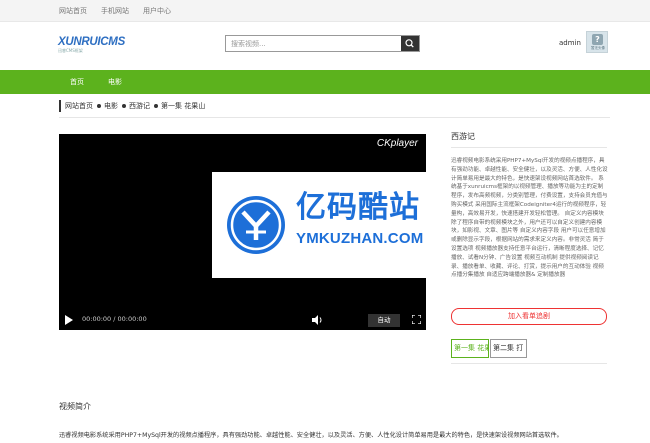 This screenshot has height=443, width=650. Describe the element at coordinates (114, 319) in the screenshot. I see `player-time: 00:00:00 / 00:00:00` at that location.